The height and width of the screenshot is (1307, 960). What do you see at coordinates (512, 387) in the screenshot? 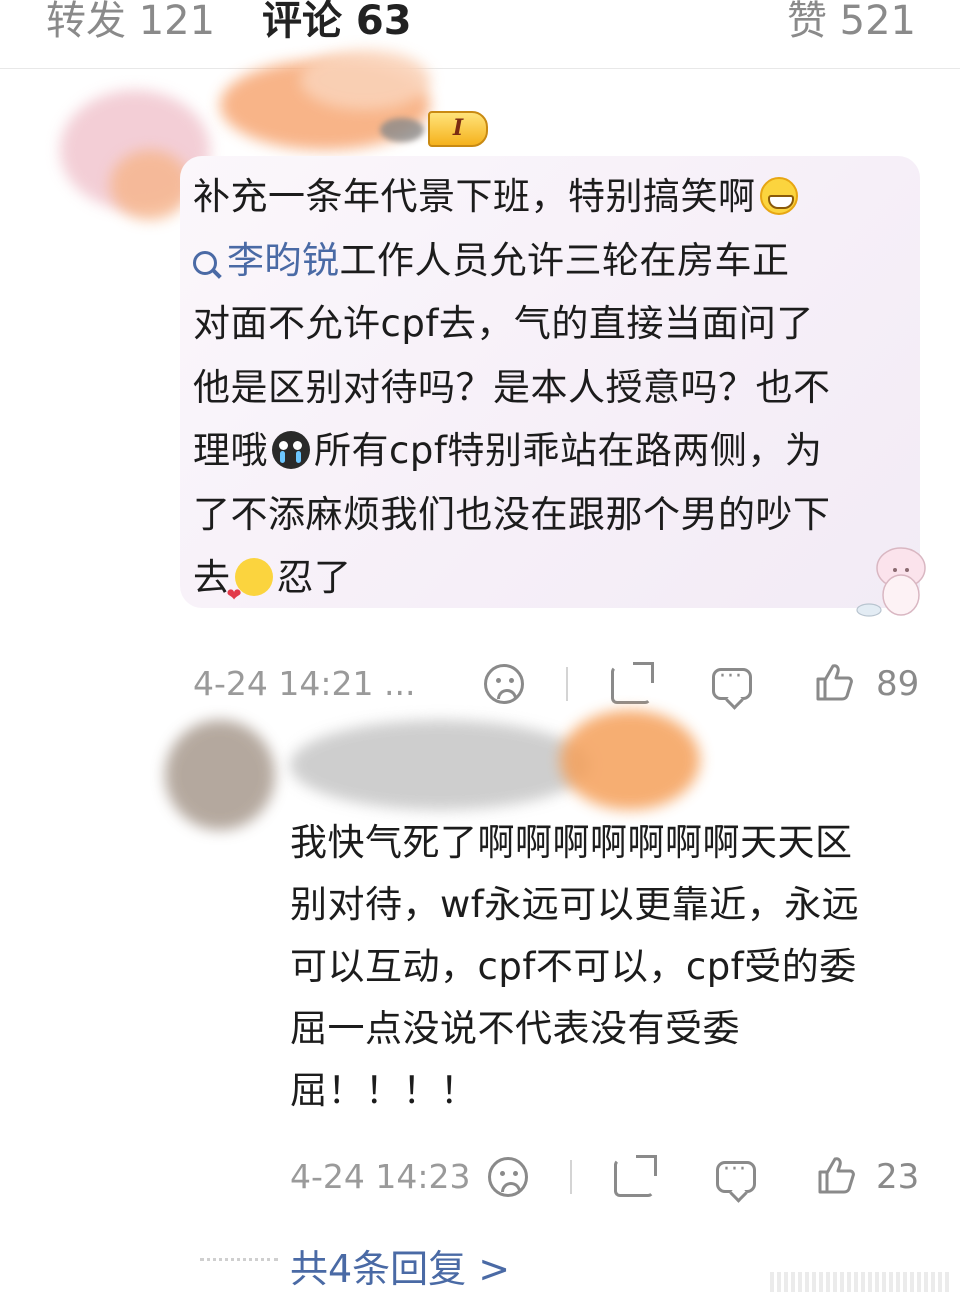
I see `comment-1-line: 他是区别对待吗？是本人授意吗？也不` at bounding box center [512, 387].